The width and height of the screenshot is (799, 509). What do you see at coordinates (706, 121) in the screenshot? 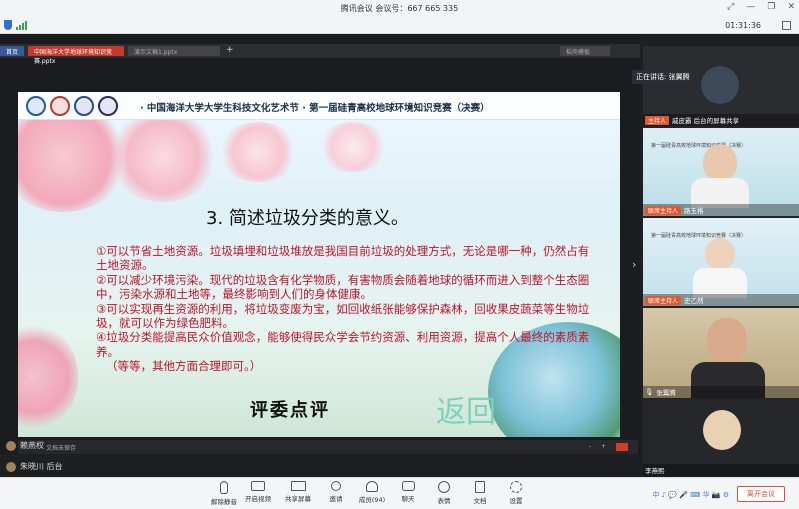
I see `tile-name: 戚皮霸 后台的屏幕共享` at bounding box center [706, 121].